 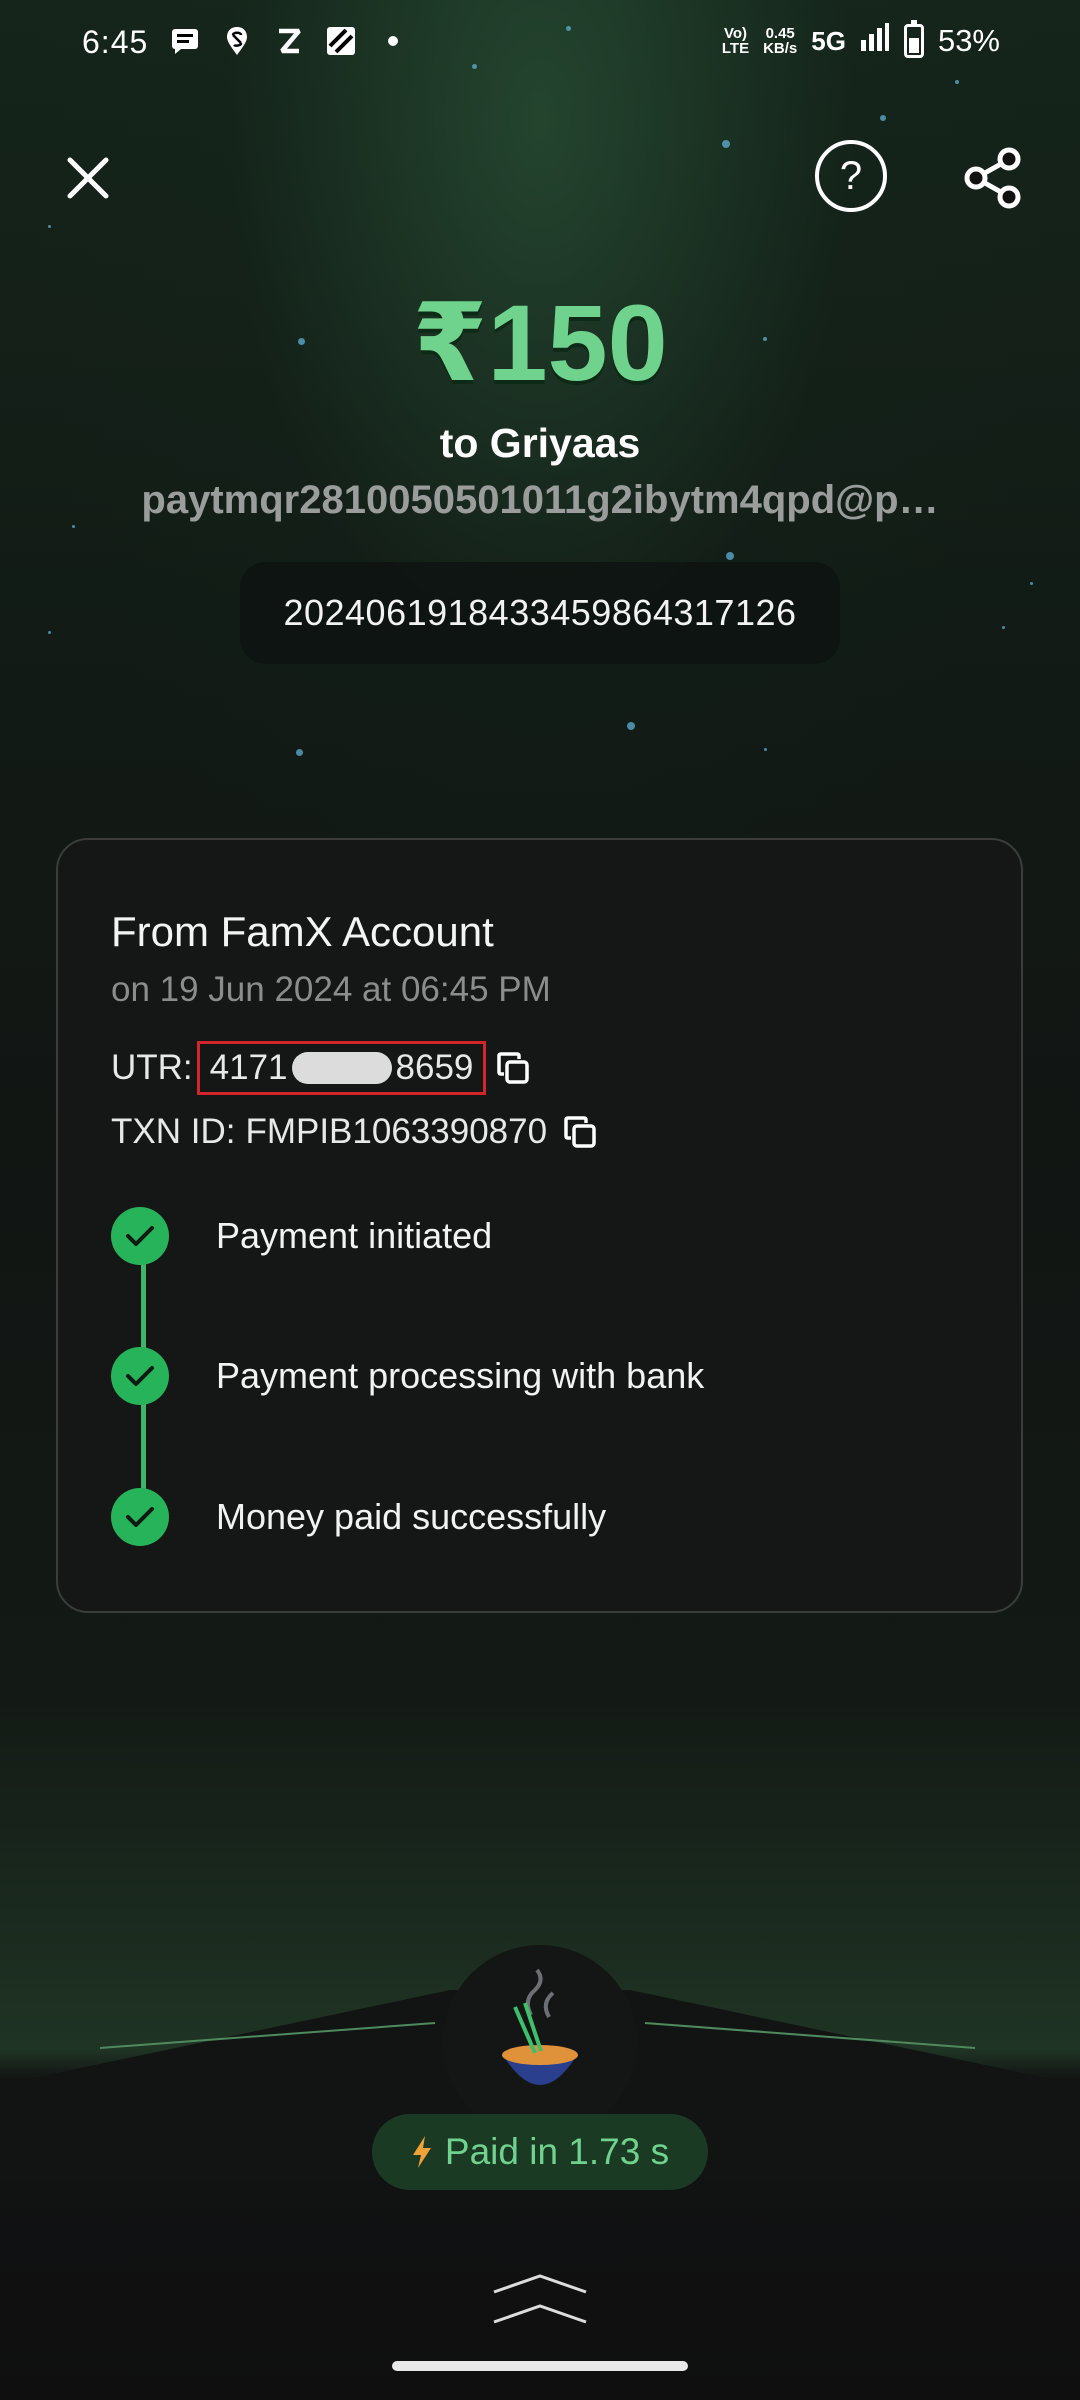 I want to click on reference-text: 20240619184334598643171​26, so click(x=540, y=612).